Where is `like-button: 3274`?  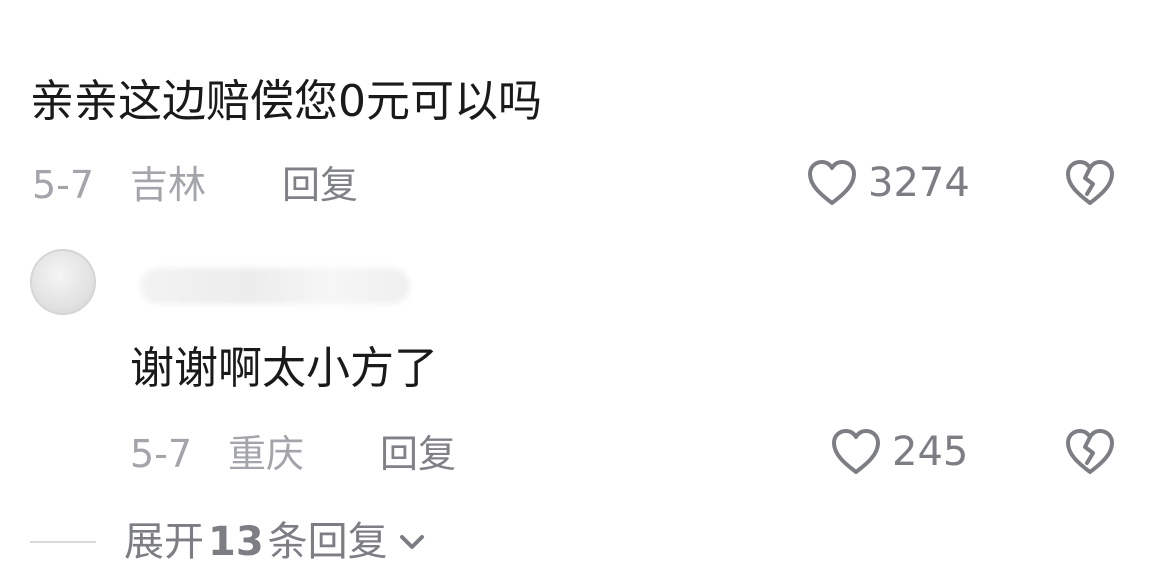 like-button: 3274 is located at coordinates (888, 183).